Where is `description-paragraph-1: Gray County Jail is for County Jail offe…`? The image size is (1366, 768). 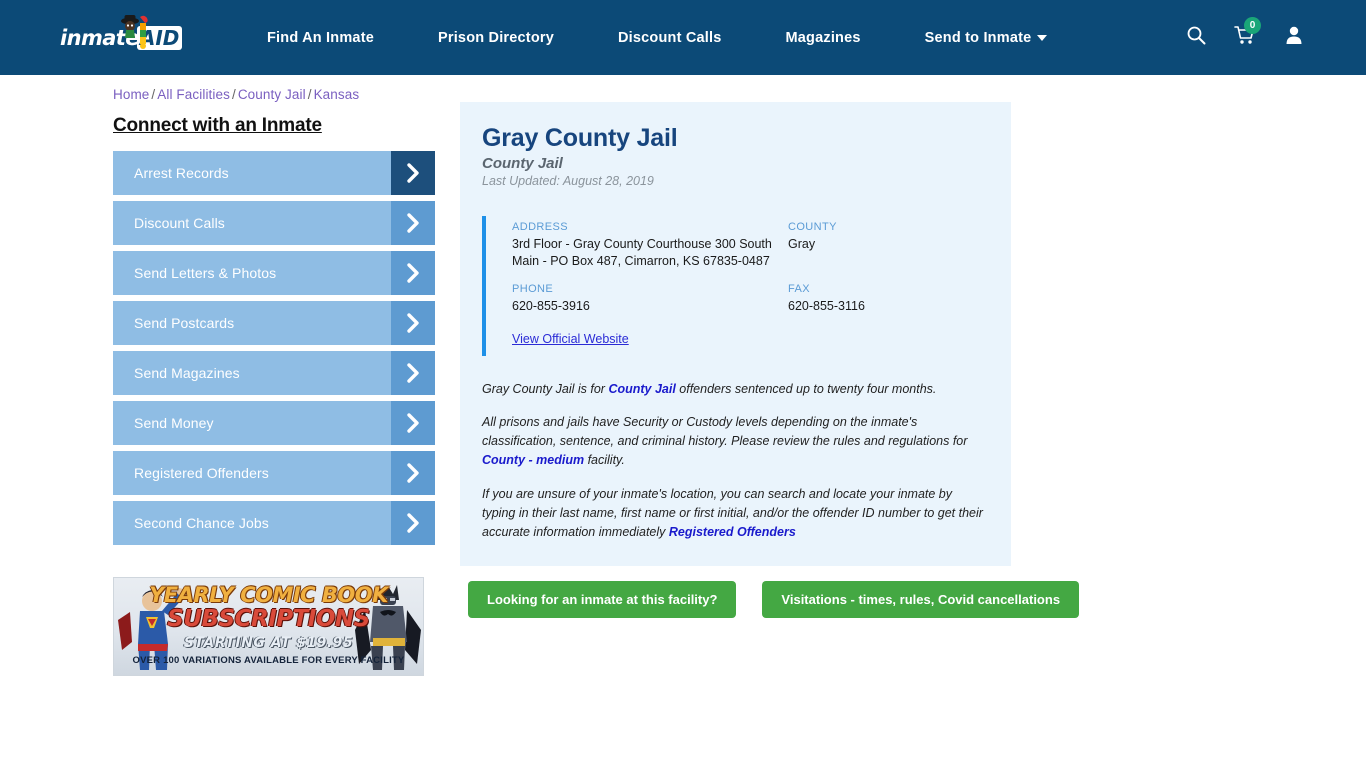
description-paragraph-1: Gray County Jail is for County Jail offe… is located at coordinates (732, 389).